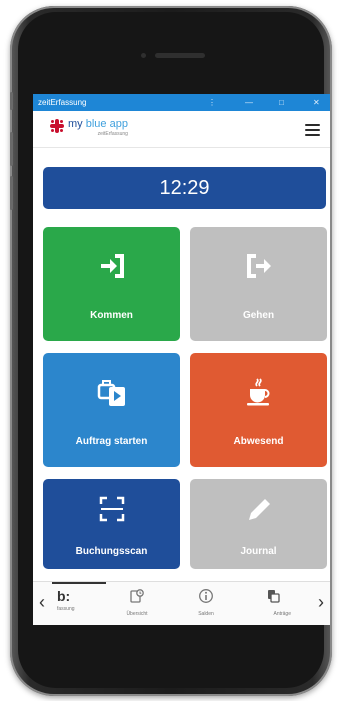 This screenshot has height=701, width=347. Describe the element at coordinates (111, 524) in the screenshot. I see `buchungsscan-button: Buchungsscan` at that location.